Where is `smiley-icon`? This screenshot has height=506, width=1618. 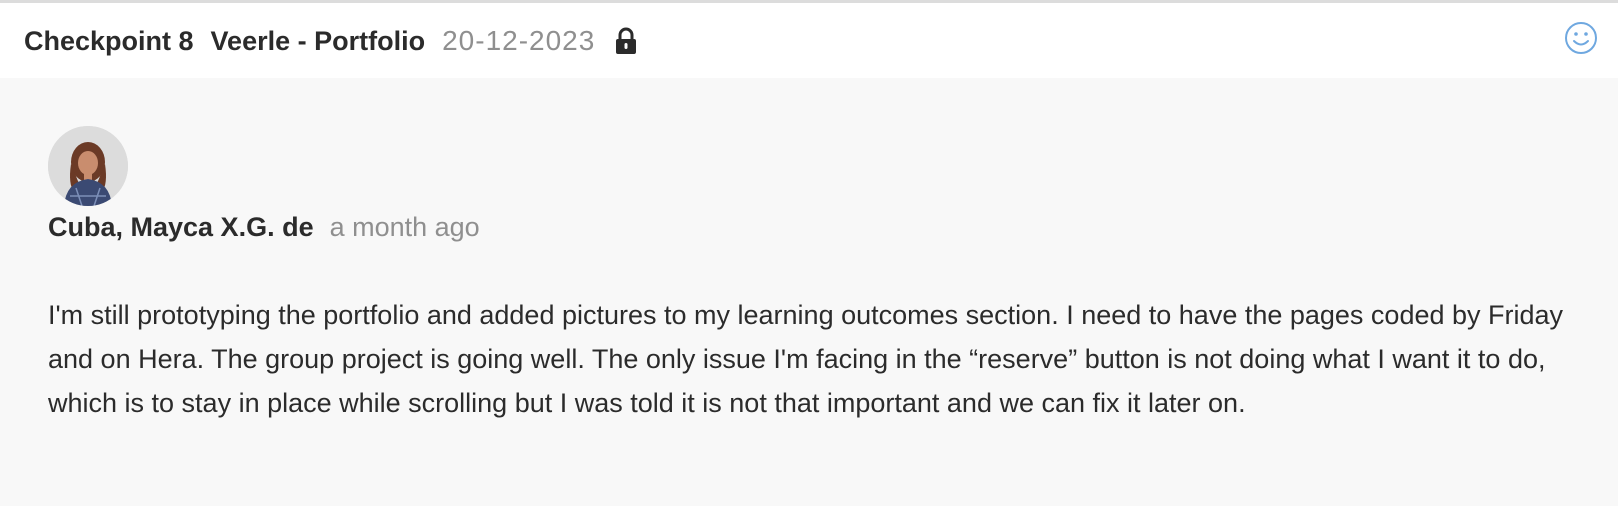 smiley-icon is located at coordinates (1581, 38).